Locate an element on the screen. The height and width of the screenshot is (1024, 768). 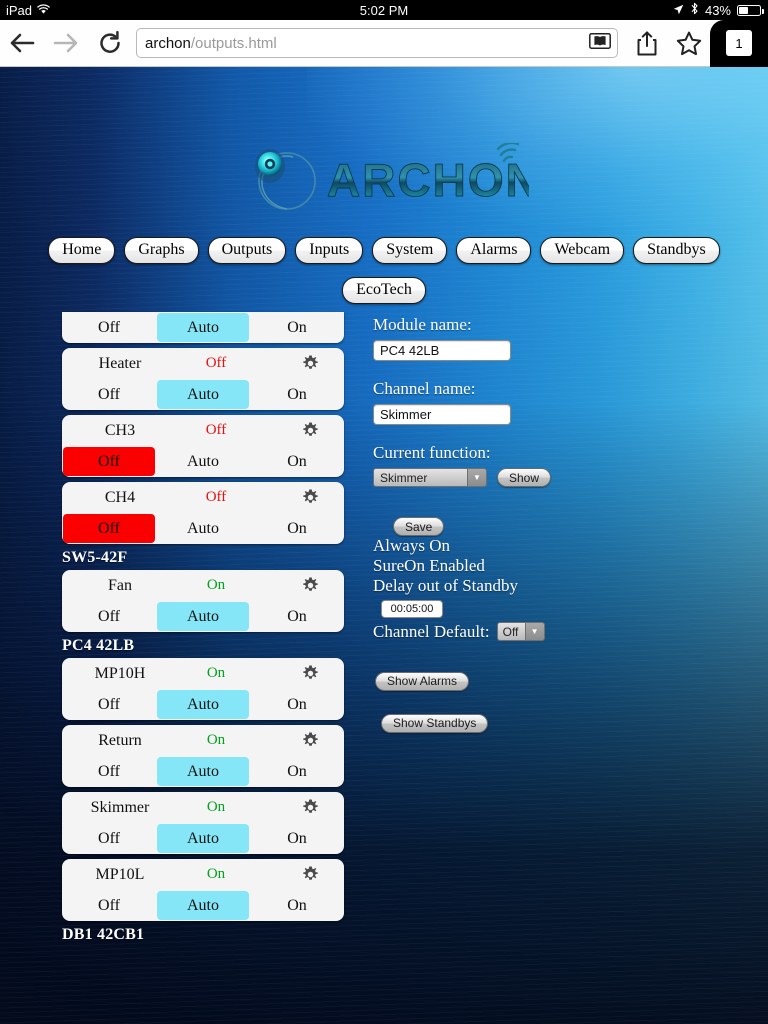
nav-item-system: System is located at coordinates (410, 250).